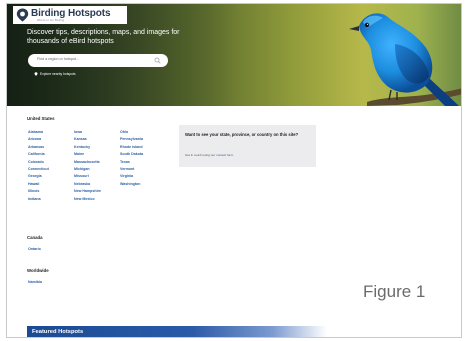 This screenshot has width=468, height=341. Describe the element at coordinates (131, 162) in the screenshot. I see `state-link-texas: Texas` at that location.